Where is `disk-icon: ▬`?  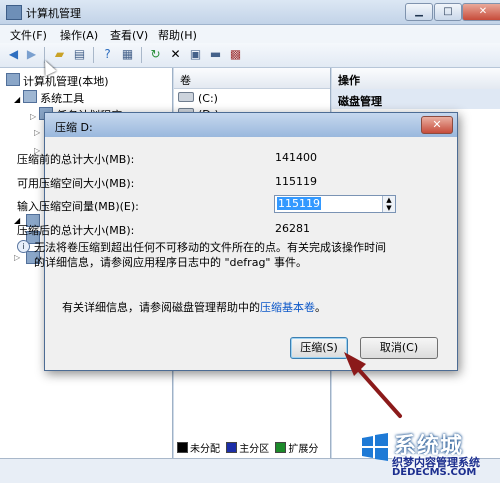
disk-icon: ▬ is located at coordinates (215, 54).